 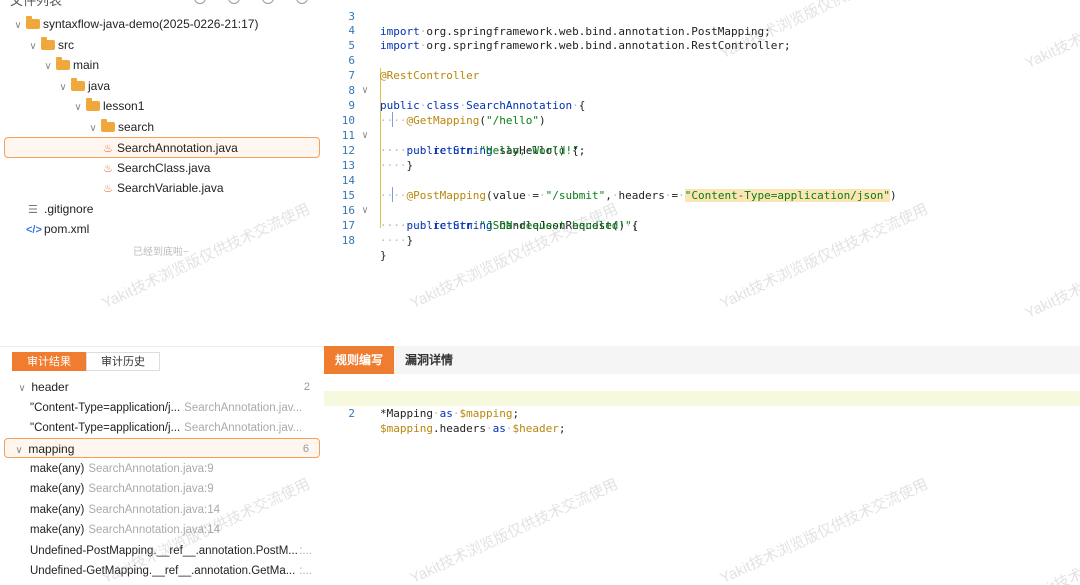 I want to click on code-line: 18 }, so click(x=364, y=248).